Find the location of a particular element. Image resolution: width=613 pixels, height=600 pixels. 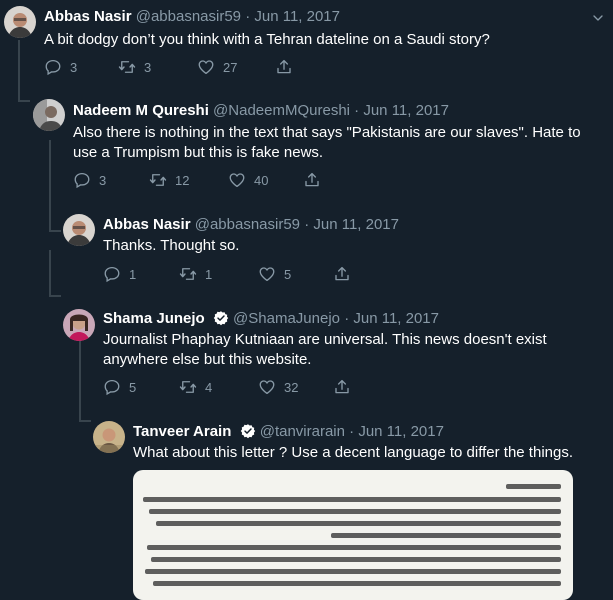

retweet-button: 3 is located at coordinates (134, 67).